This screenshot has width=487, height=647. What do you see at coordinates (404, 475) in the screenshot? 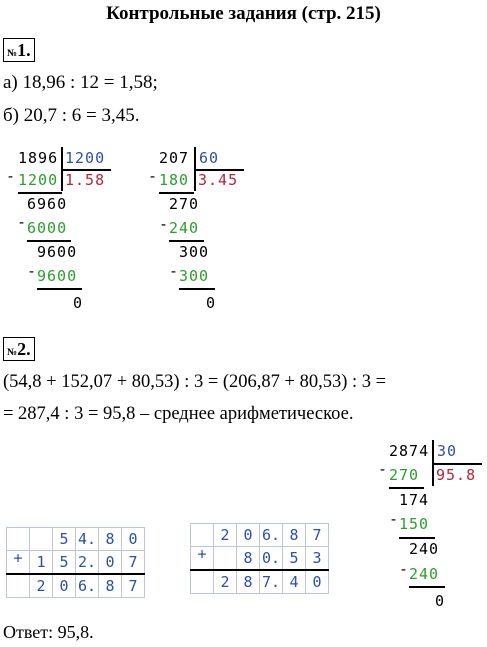
I see `subtrahend: 270` at bounding box center [404, 475].